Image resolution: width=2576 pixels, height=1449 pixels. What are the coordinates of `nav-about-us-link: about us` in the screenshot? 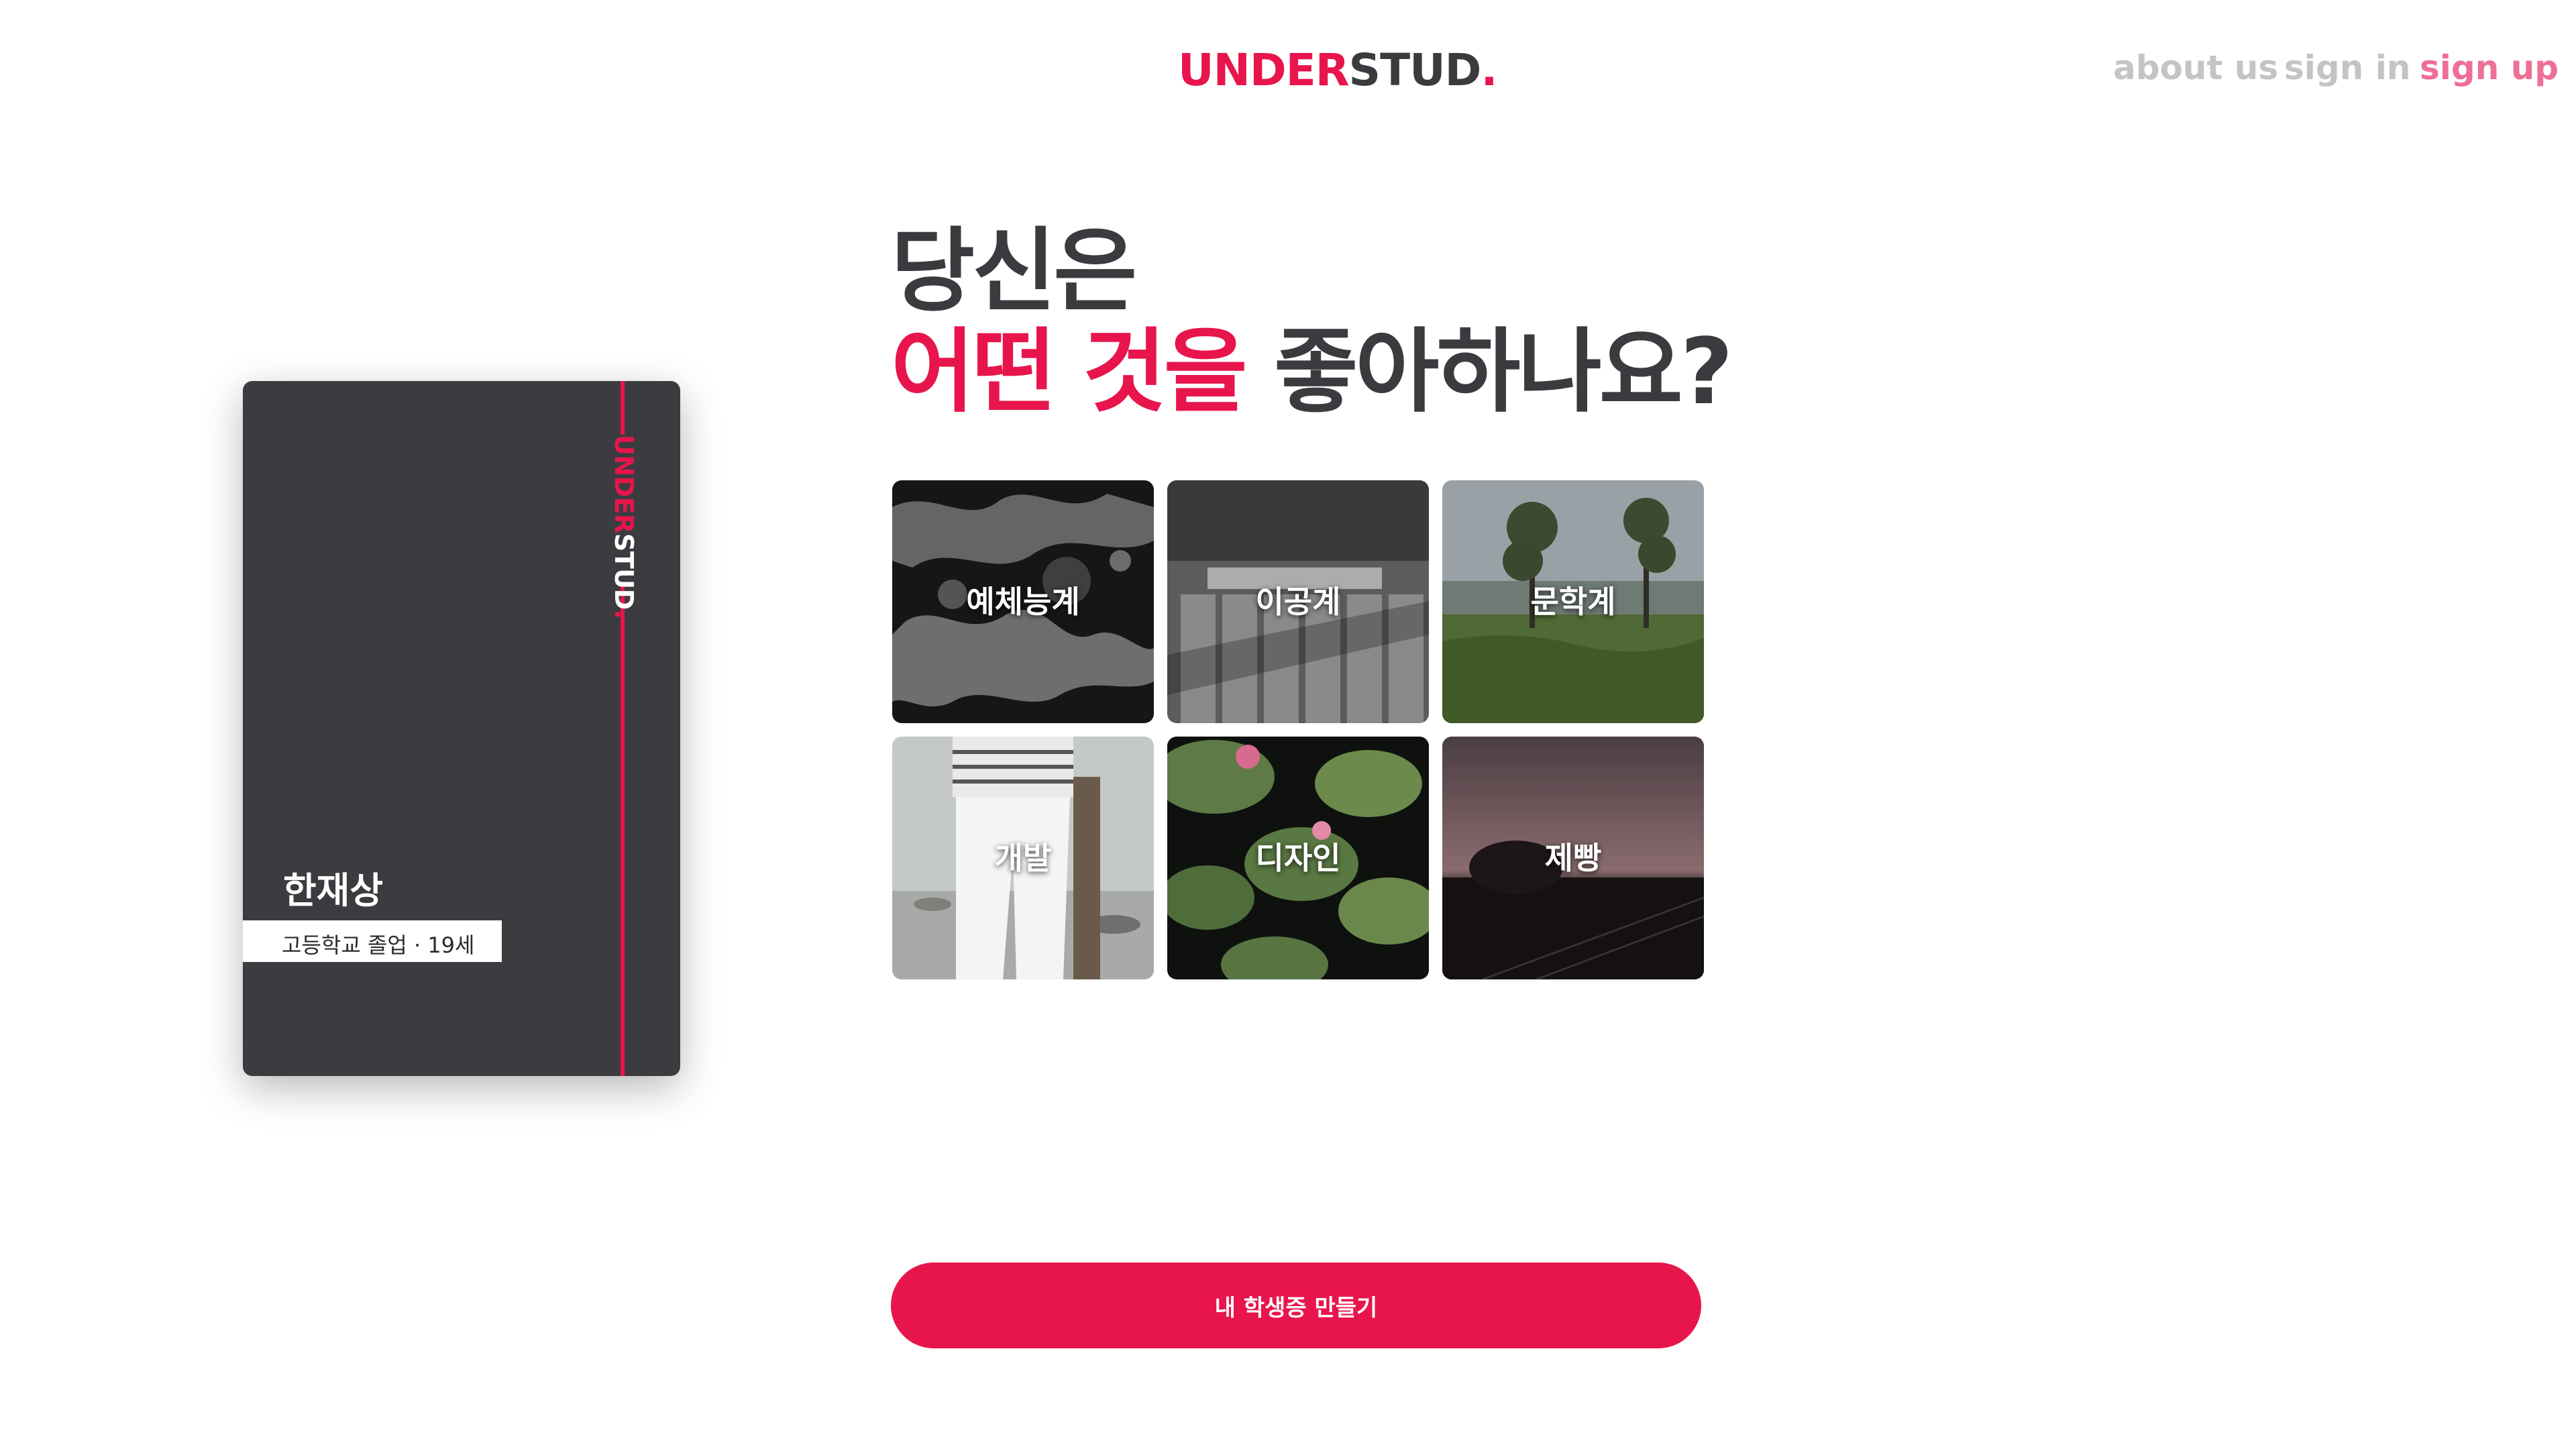 It's located at (2195, 67).